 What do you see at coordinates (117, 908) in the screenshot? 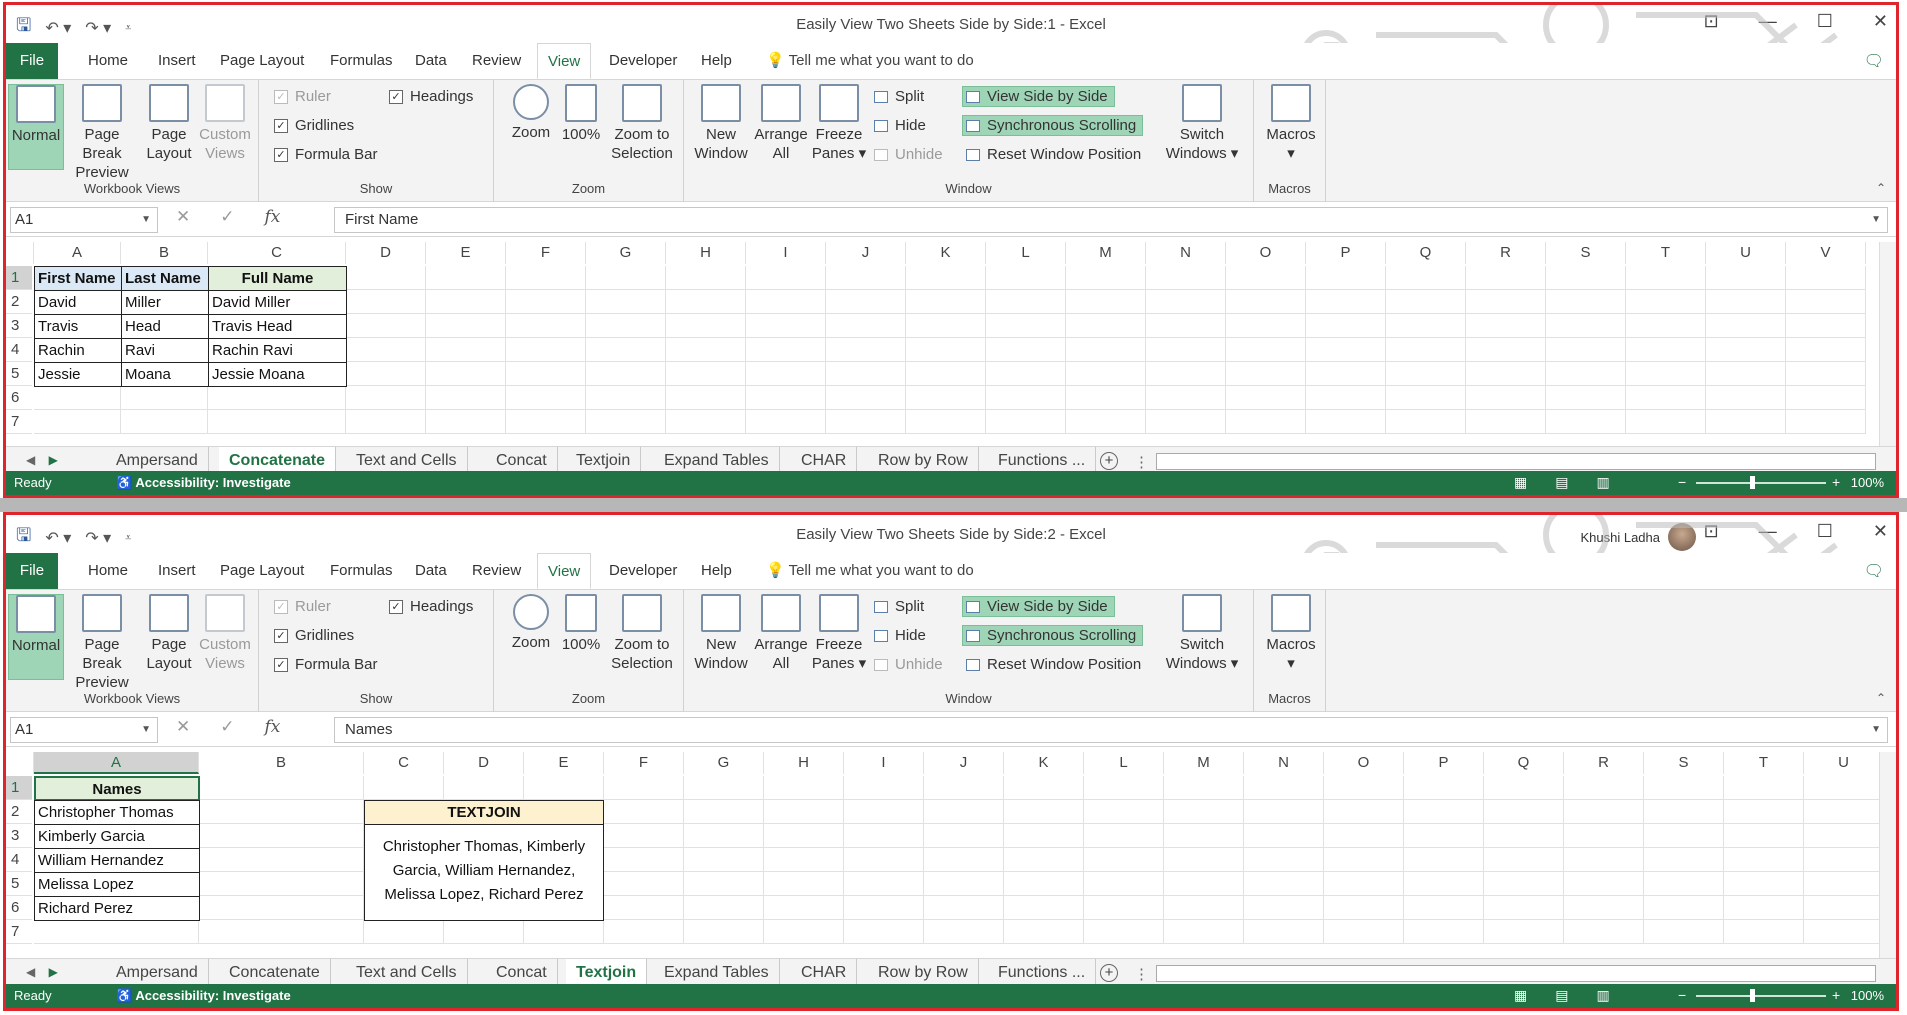
I see `names-cell: Richard Perez` at bounding box center [117, 908].